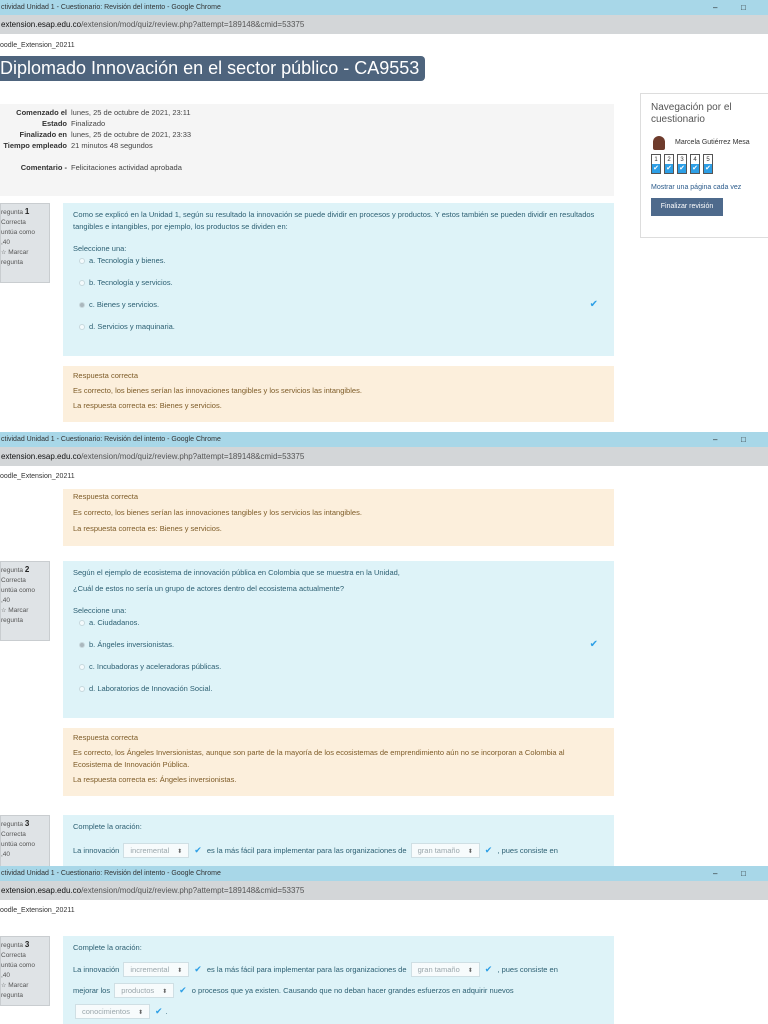 This screenshot has width=768, height=1024. I want to click on answer-option-d: d. Laboratorios de Innovación Social., so click(338, 694).